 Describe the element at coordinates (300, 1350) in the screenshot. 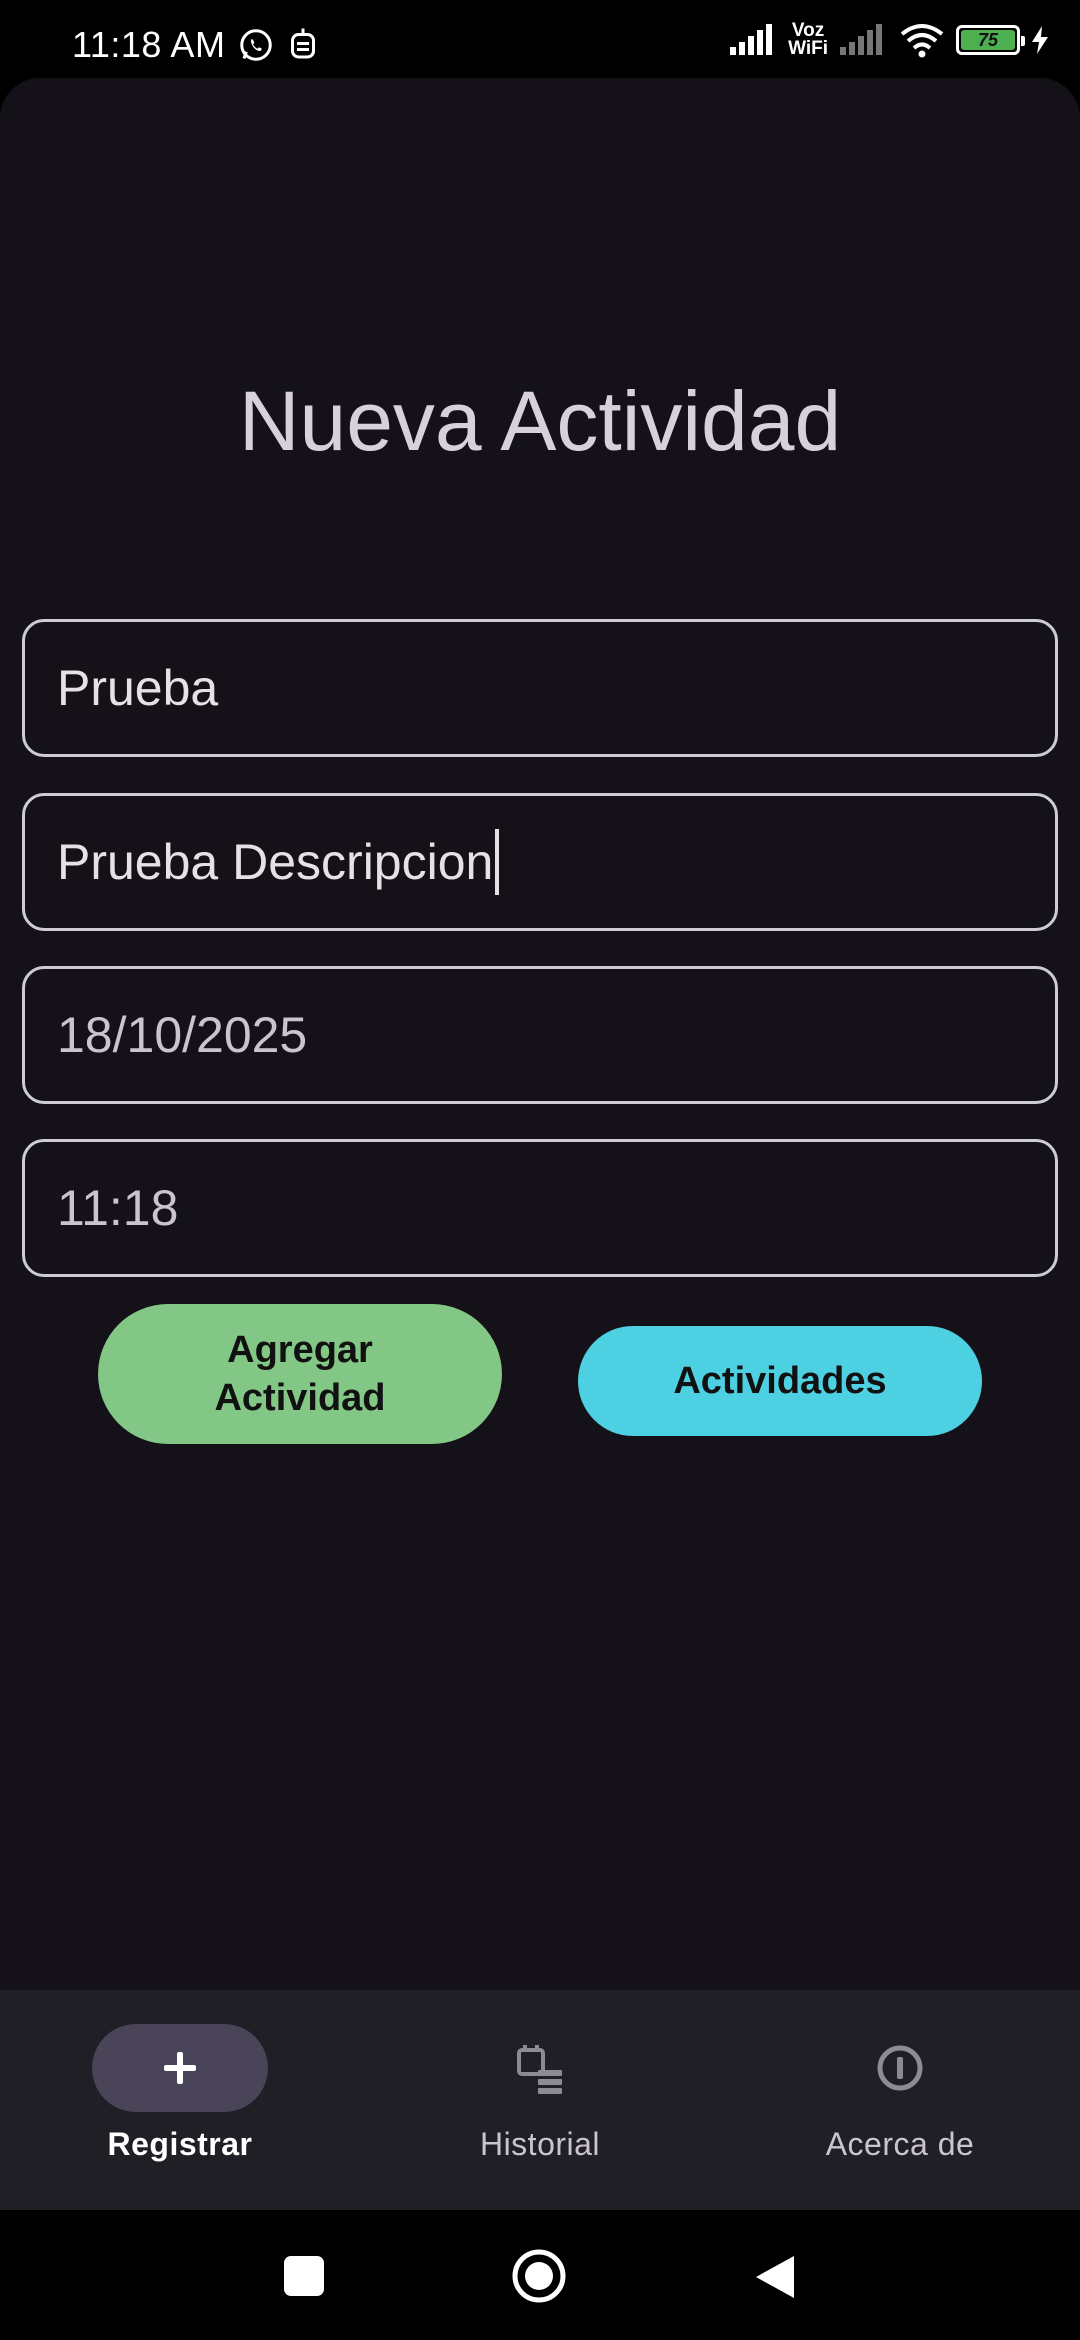

I see `add-activity-label-line1: Agregar` at that location.